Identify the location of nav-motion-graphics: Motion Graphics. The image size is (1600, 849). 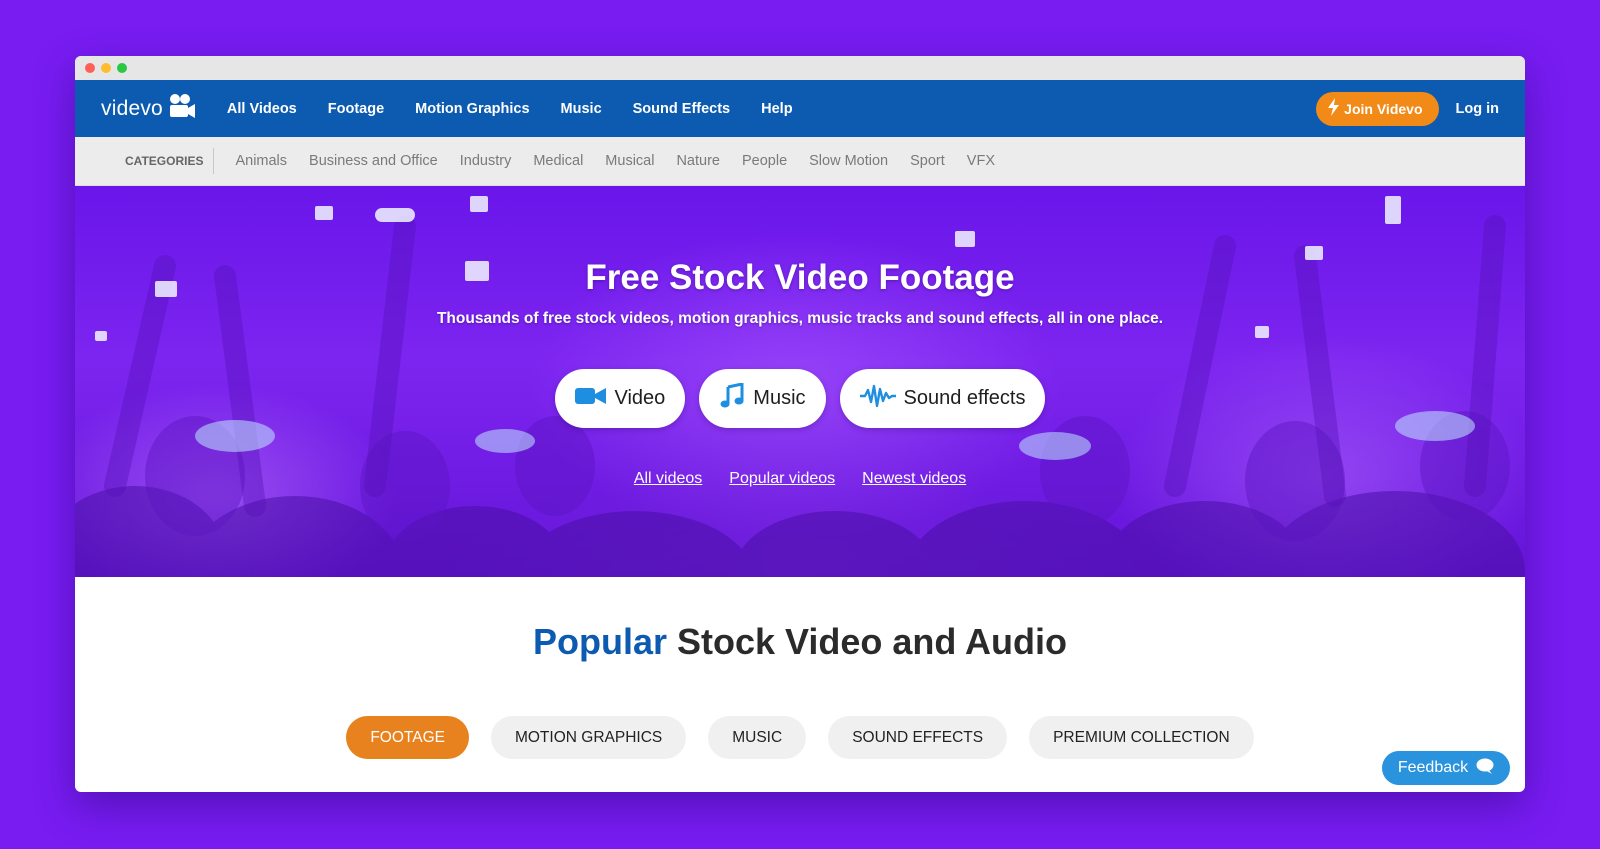
(472, 109).